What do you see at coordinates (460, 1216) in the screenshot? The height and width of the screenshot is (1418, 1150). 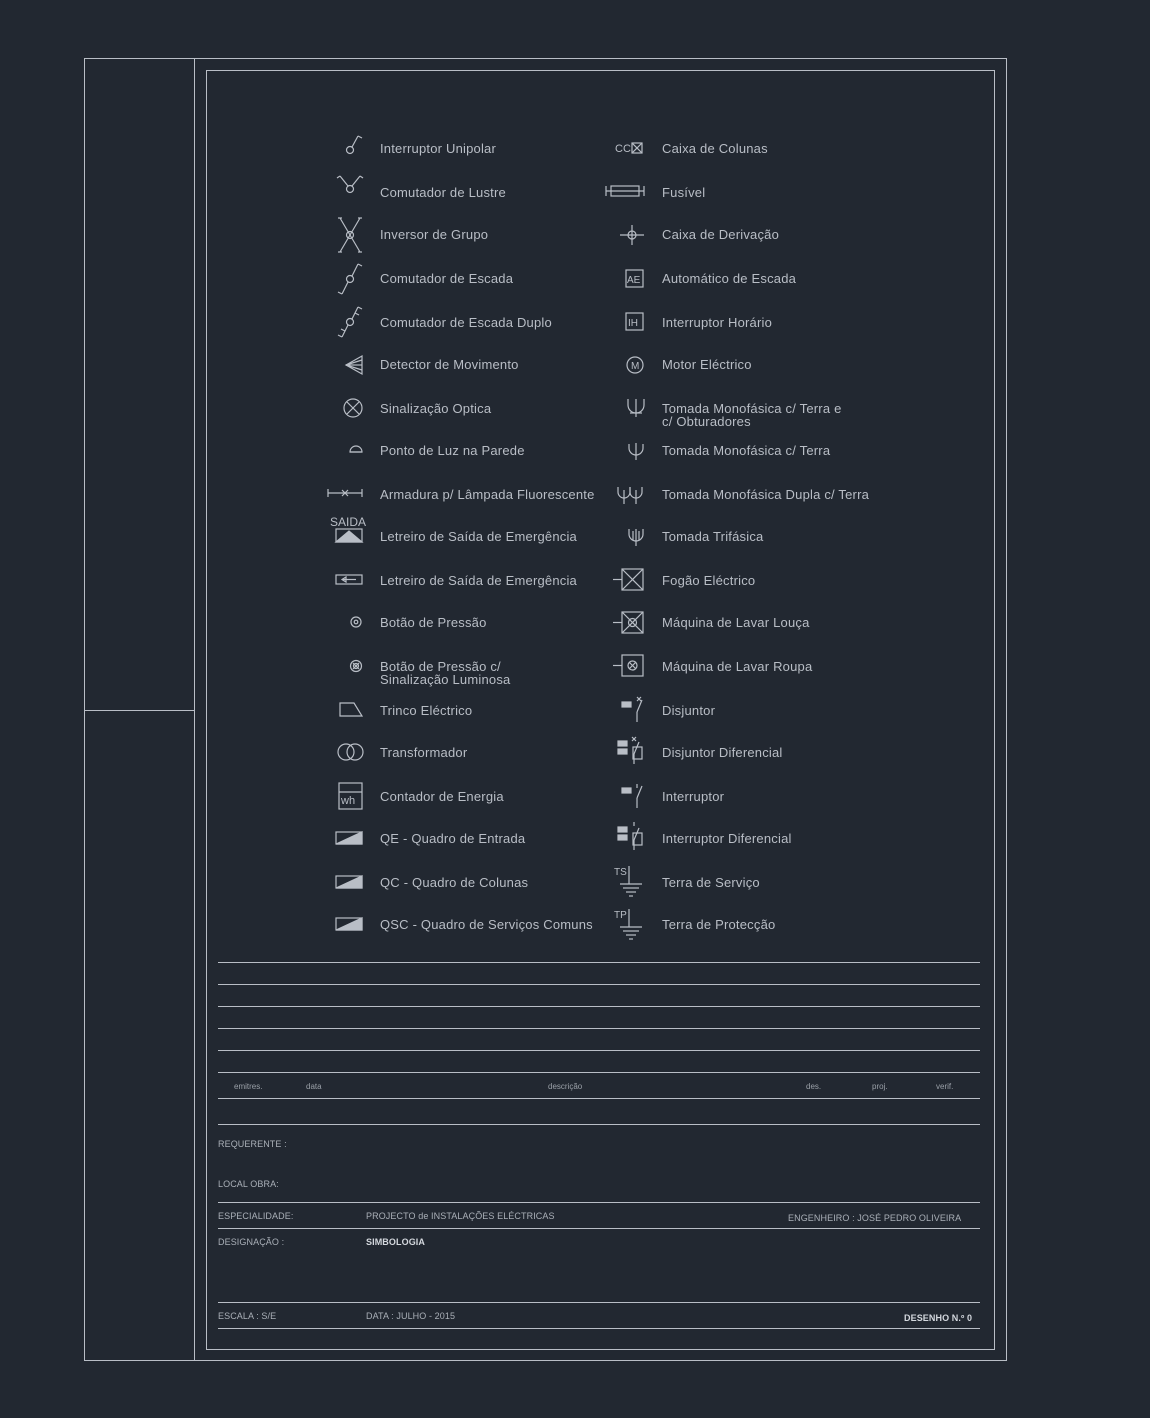 I see `especialidade-value: PROJECTO de INSTALAÇÕES ELÉCTRICAS` at bounding box center [460, 1216].